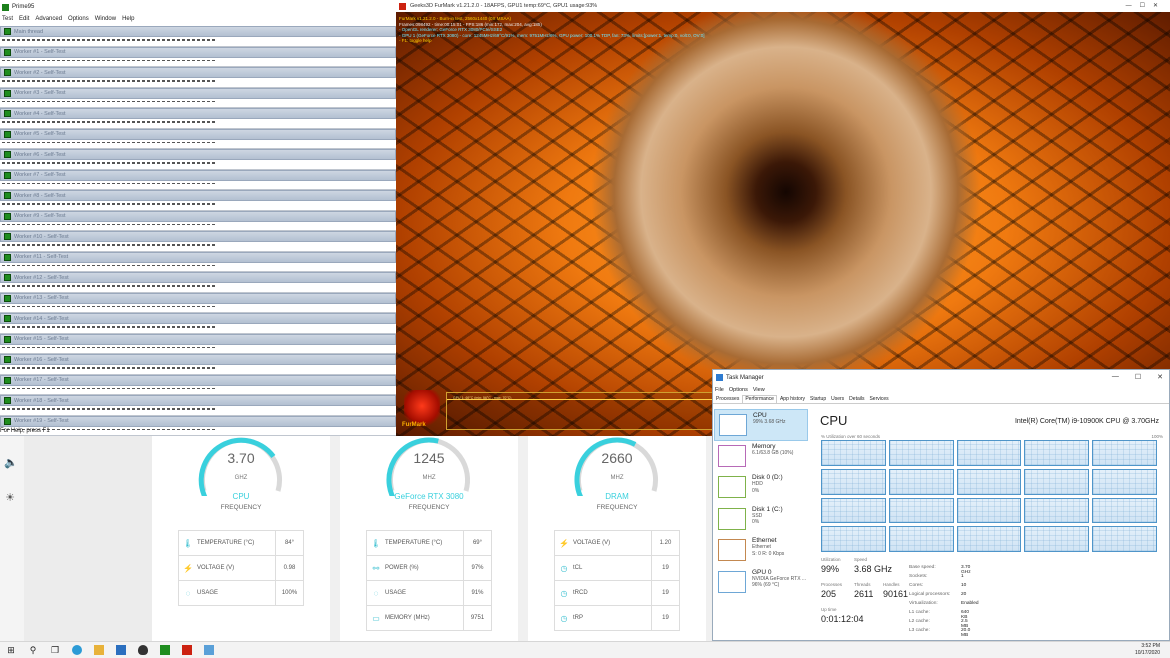  What do you see at coordinates (792, 399) in the screenshot?
I see `tab-app-history: App history` at bounding box center [792, 399].